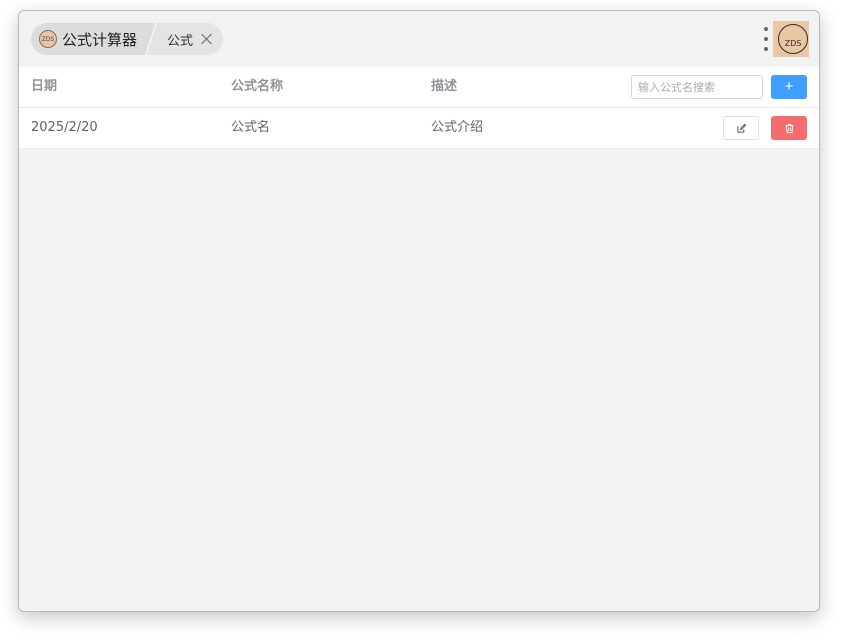  I want to click on tab-formula-label: 公式, so click(180, 41).